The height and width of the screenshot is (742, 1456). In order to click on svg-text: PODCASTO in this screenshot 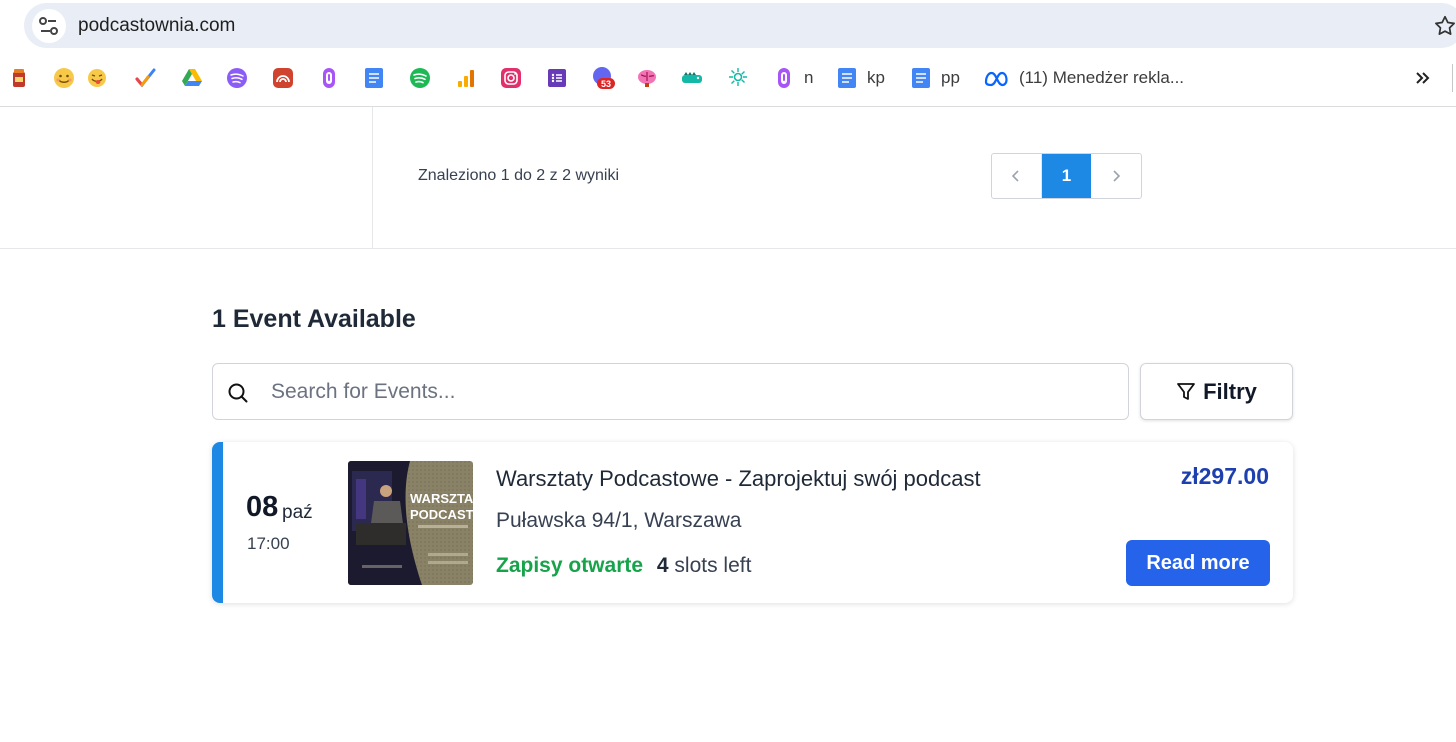, I will do `click(441, 514)`.